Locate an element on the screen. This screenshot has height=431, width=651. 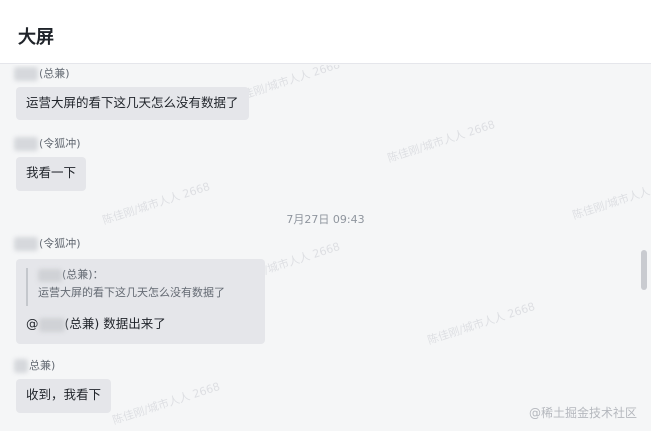
message-bubble: 我看一下 is located at coordinates (51, 174).